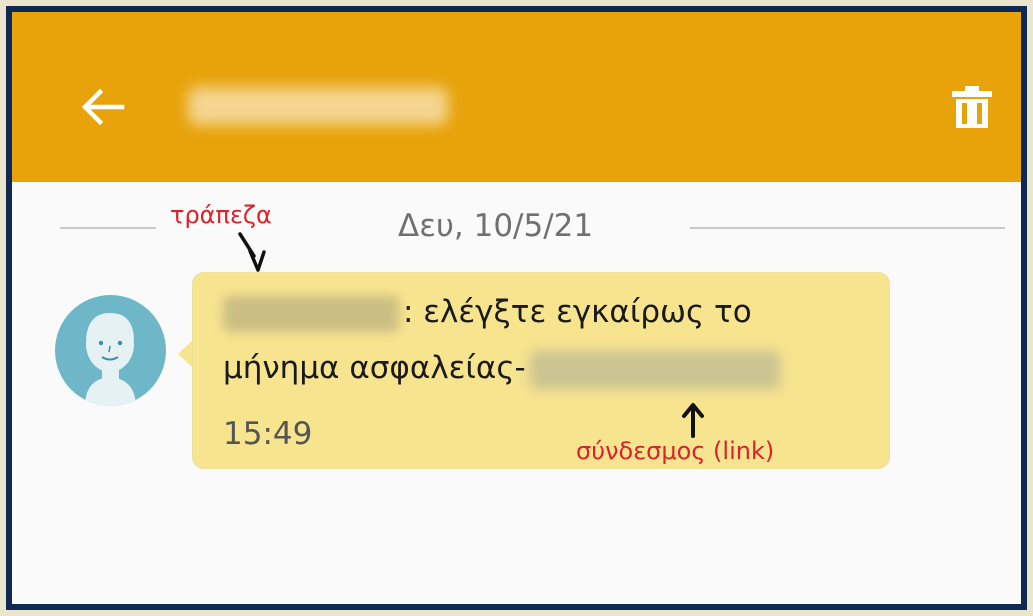 The width and height of the screenshot is (1033, 616). I want to click on annotation-link-label: σύνδεσμος (link), so click(675, 451).